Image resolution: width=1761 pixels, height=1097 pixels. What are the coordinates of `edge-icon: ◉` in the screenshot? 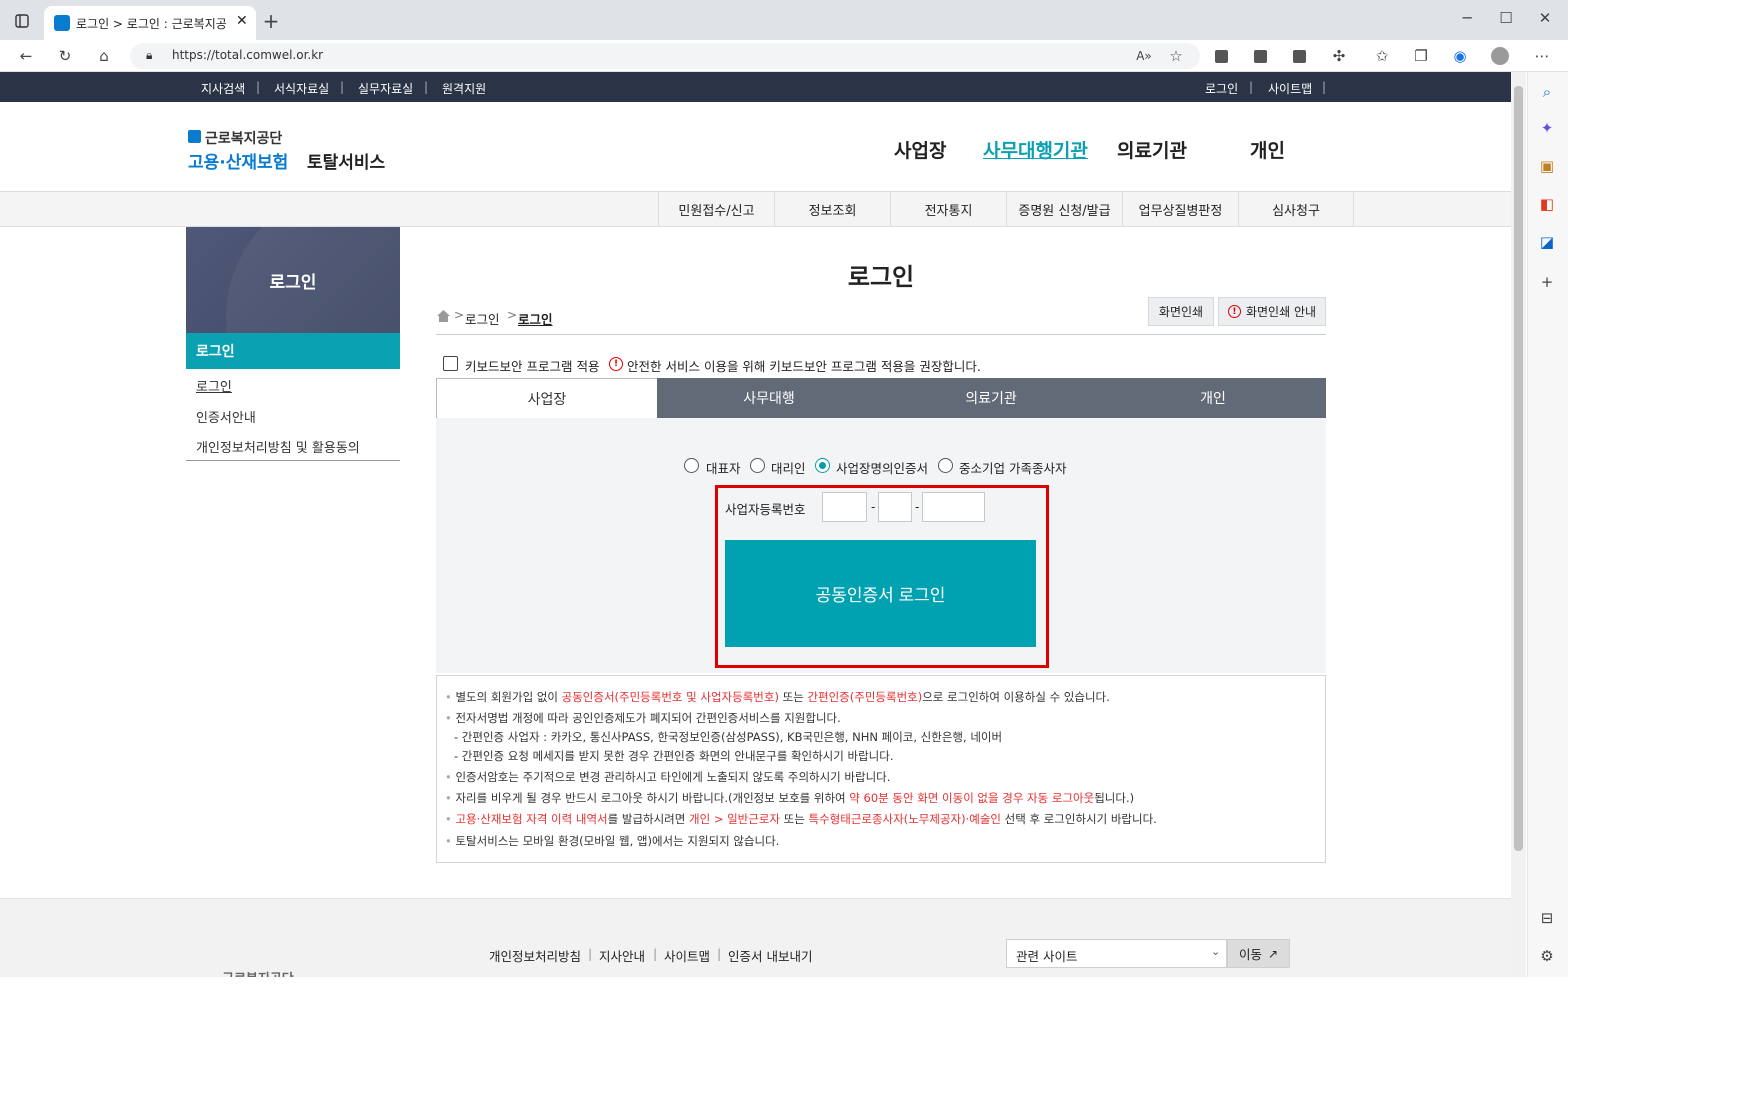 It's located at (1460, 56).